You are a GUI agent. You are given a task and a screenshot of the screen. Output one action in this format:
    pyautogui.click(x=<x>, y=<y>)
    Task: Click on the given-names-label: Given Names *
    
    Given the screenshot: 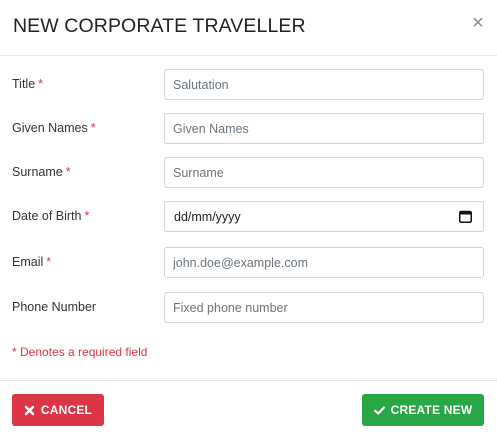 What is the action you would take?
    pyautogui.click(x=54, y=128)
    